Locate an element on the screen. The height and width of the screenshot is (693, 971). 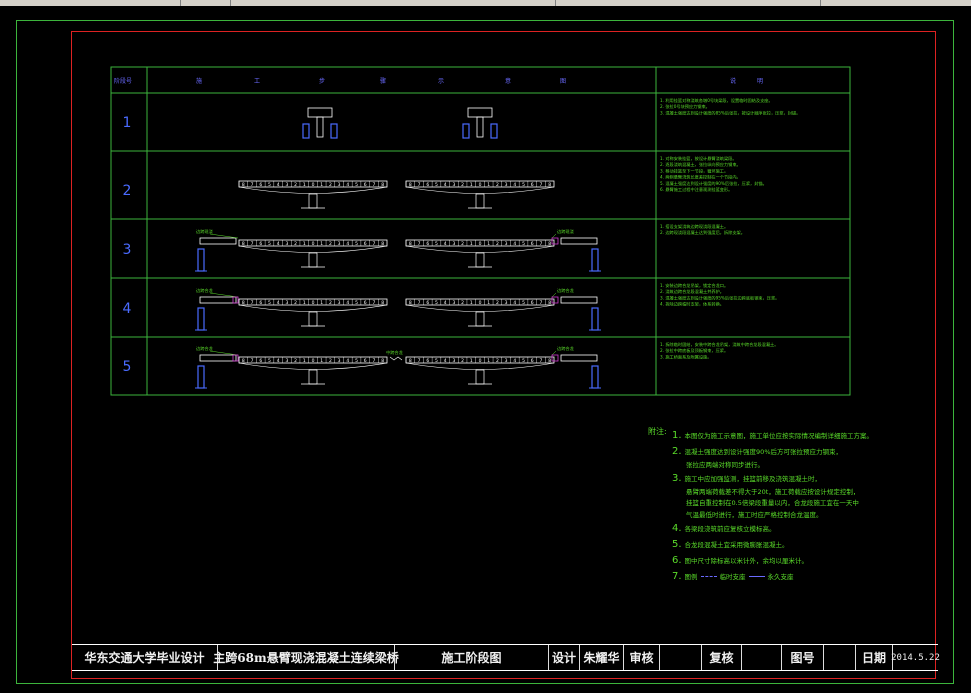
stage-note-line: 2. 浇筑边跨合龙段混凝土并养护。 is located at coordinates (692, 291).